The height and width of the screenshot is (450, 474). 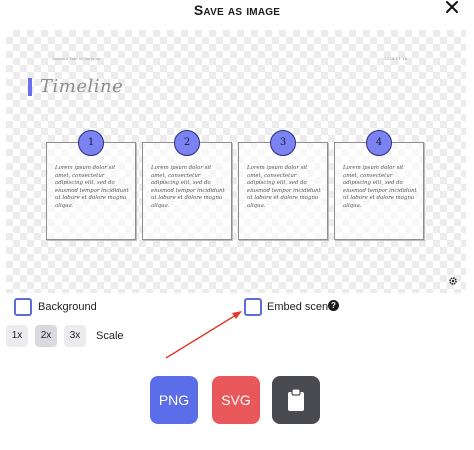 What do you see at coordinates (174, 400) in the screenshot?
I see `export-png-button: PNG` at bounding box center [174, 400].